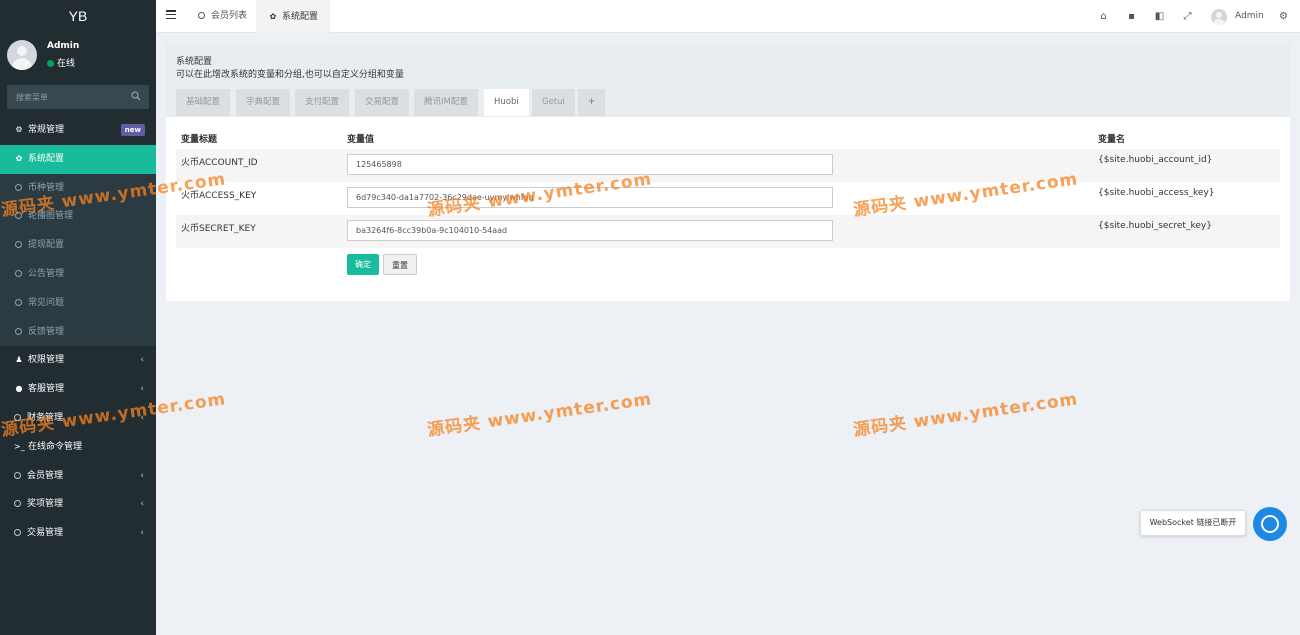 This screenshot has height=635, width=1300. I want to click on sidebar-item-label: 会员管理, so click(45, 475).